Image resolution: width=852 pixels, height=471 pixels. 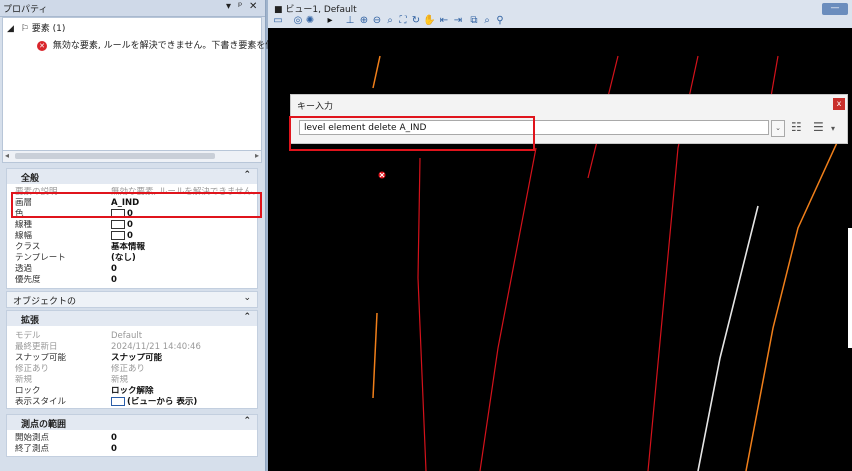 What do you see at coordinates (30, 321) in the screenshot?
I see `group-extended-title: 拡張` at bounding box center [30, 321].